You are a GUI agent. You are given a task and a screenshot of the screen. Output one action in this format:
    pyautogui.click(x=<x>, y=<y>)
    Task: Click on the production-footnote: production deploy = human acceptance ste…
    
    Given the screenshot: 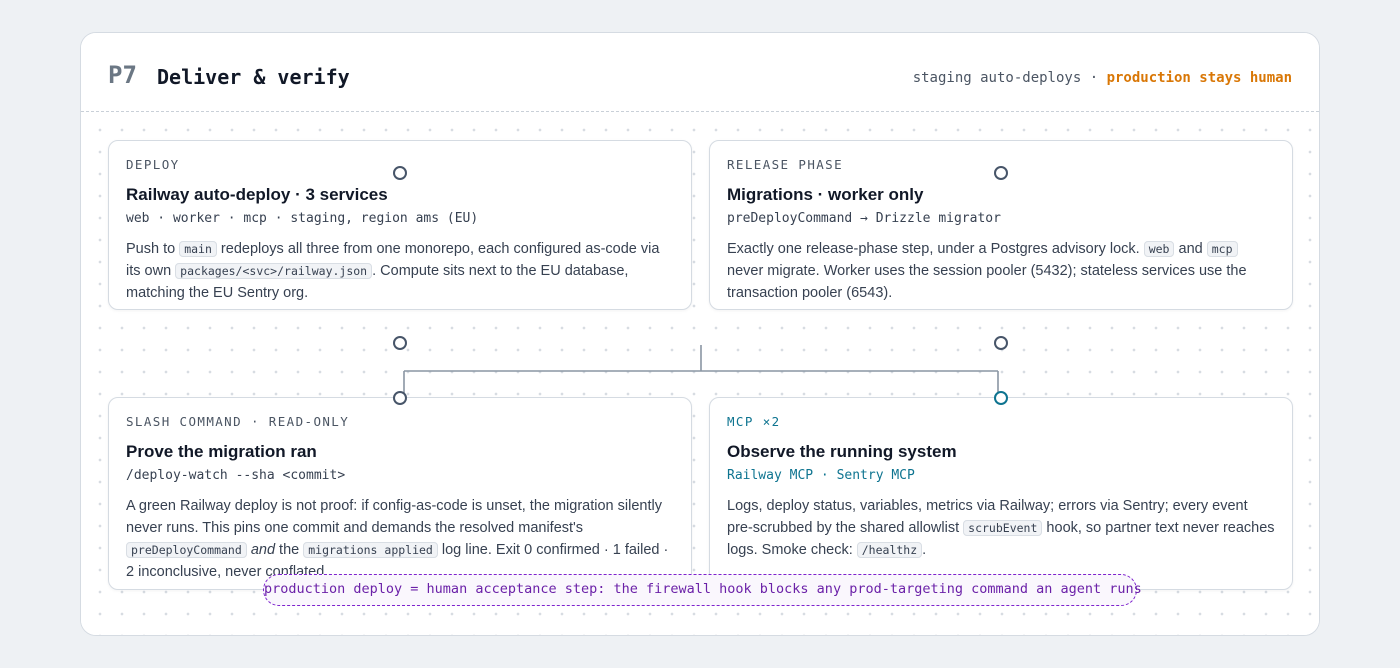 What is the action you would take?
    pyautogui.click(x=702, y=590)
    